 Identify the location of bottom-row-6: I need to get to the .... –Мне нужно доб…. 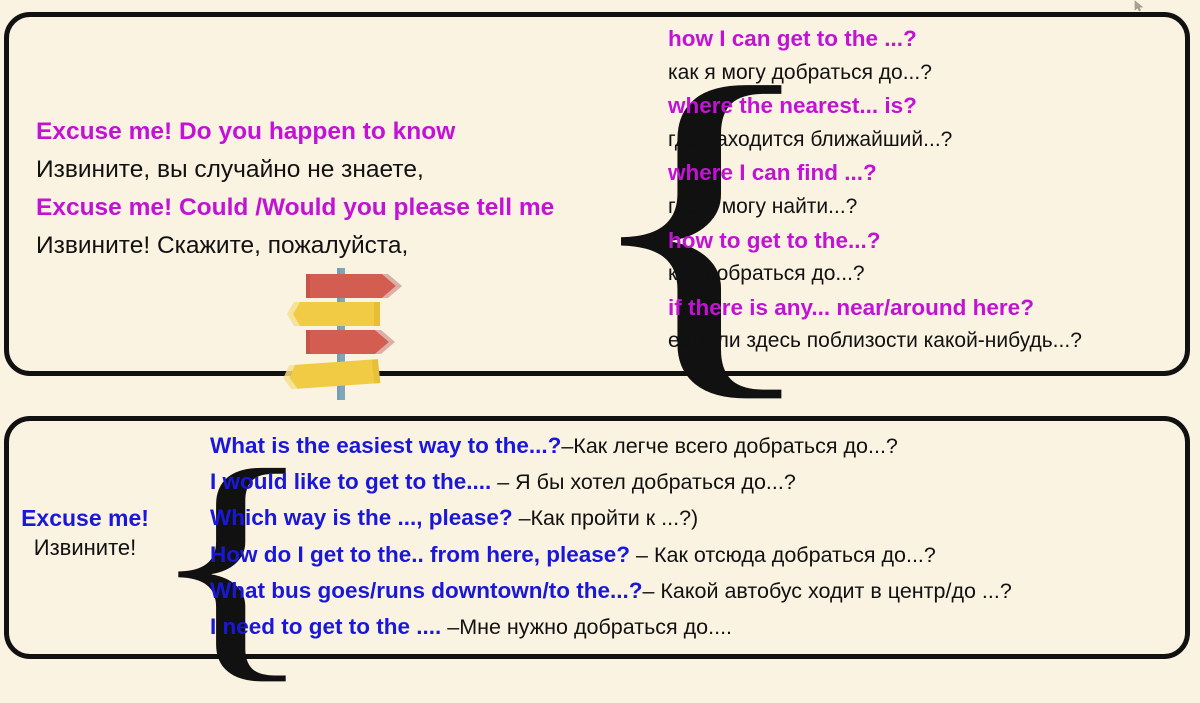
(697, 627).